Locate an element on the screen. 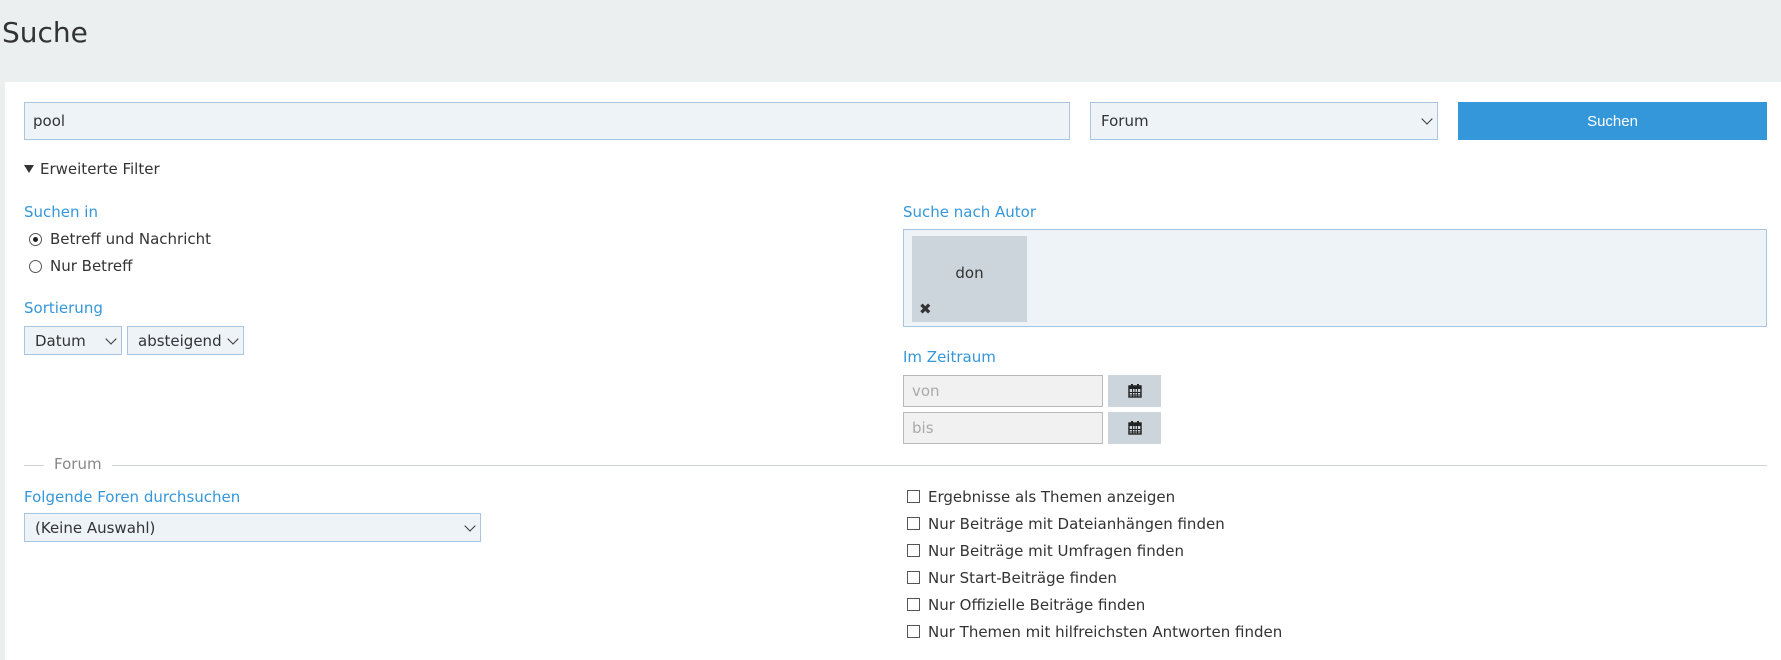 The image size is (1781, 660). advanced-filter-toggle: Erweiterte Filter is located at coordinates (92, 169).